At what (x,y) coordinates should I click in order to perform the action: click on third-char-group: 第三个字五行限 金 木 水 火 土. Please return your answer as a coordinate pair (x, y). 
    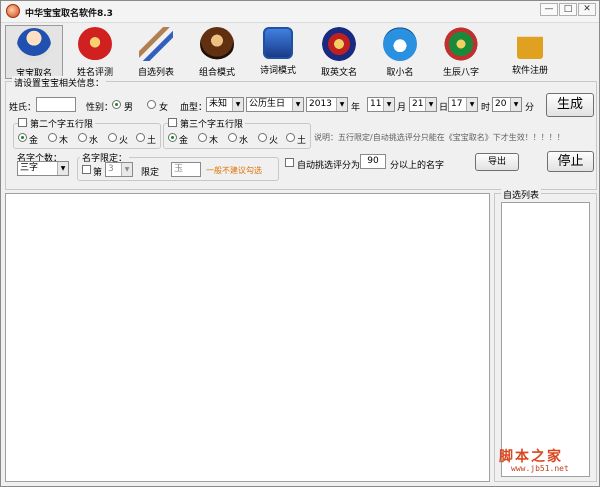
    Looking at the image, I should click on (237, 133).